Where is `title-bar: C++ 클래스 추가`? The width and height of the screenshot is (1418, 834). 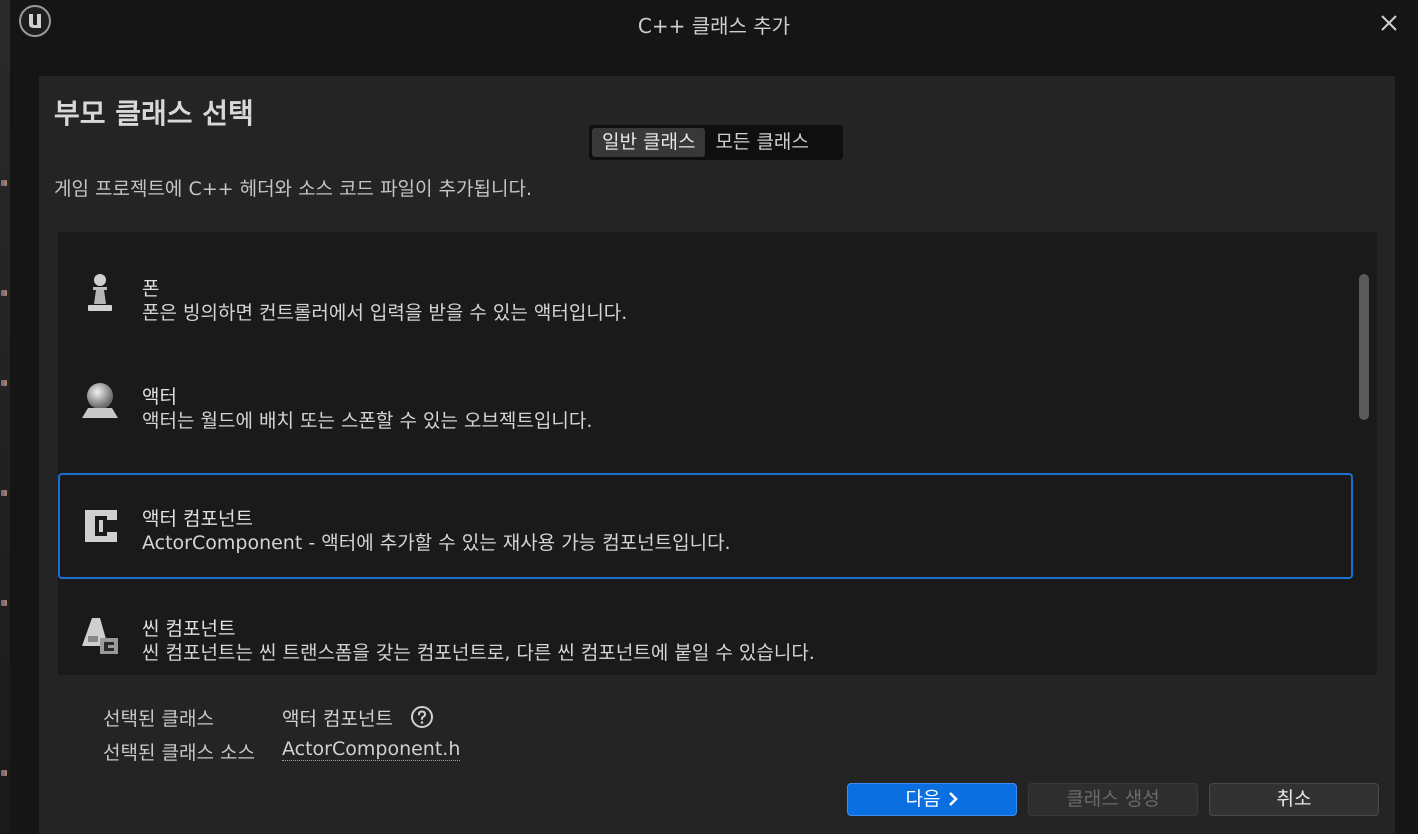 title-bar: C++ 클래스 추가 is located at coordinates (714, 23).